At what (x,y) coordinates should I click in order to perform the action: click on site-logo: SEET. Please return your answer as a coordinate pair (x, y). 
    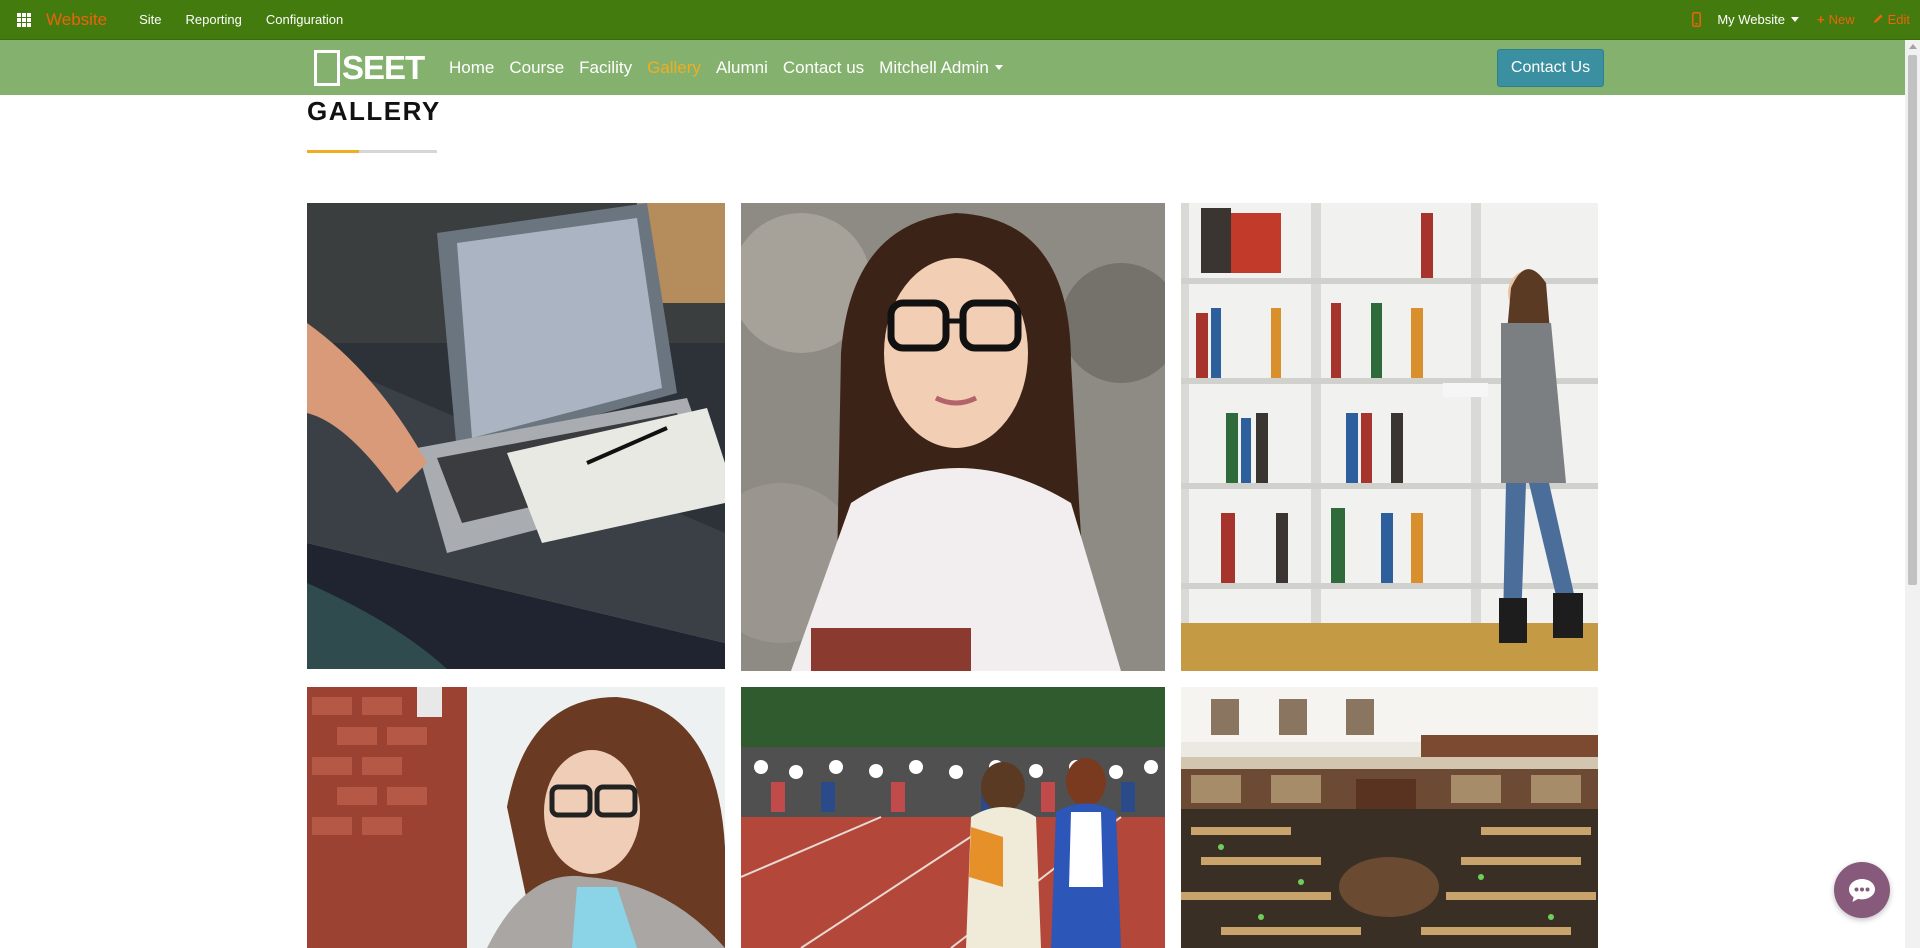
    Looking at the image, I should click on (369, 68).